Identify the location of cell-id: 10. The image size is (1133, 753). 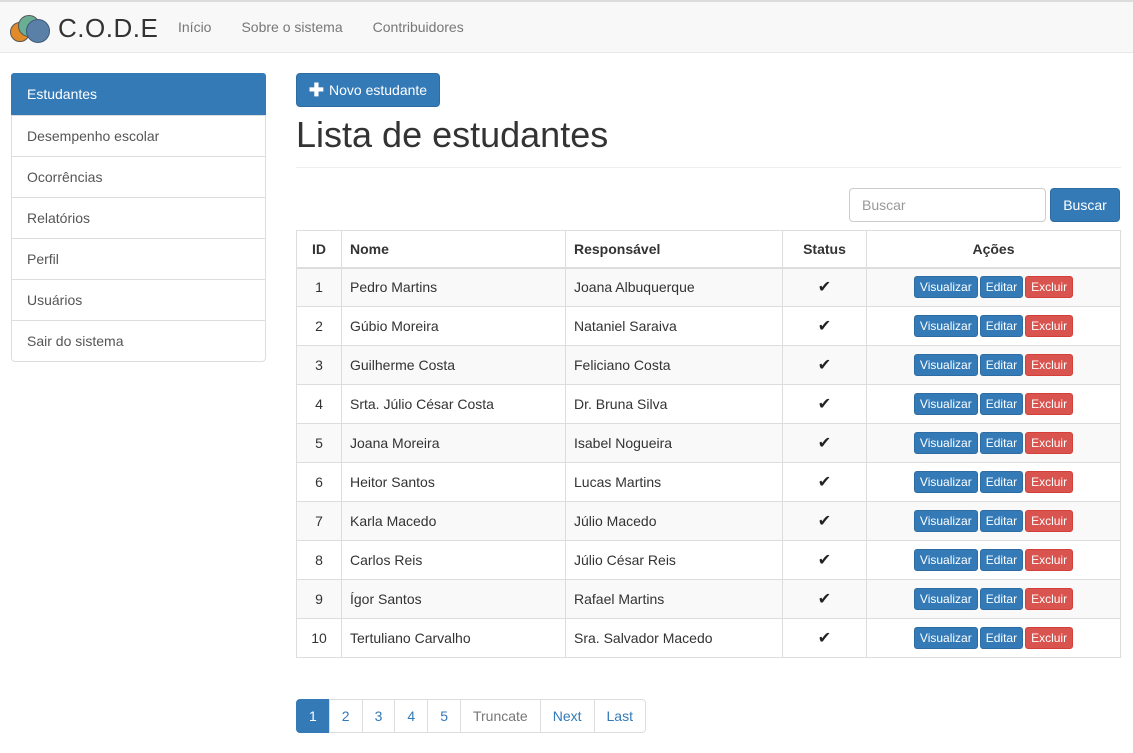
(319, 638).